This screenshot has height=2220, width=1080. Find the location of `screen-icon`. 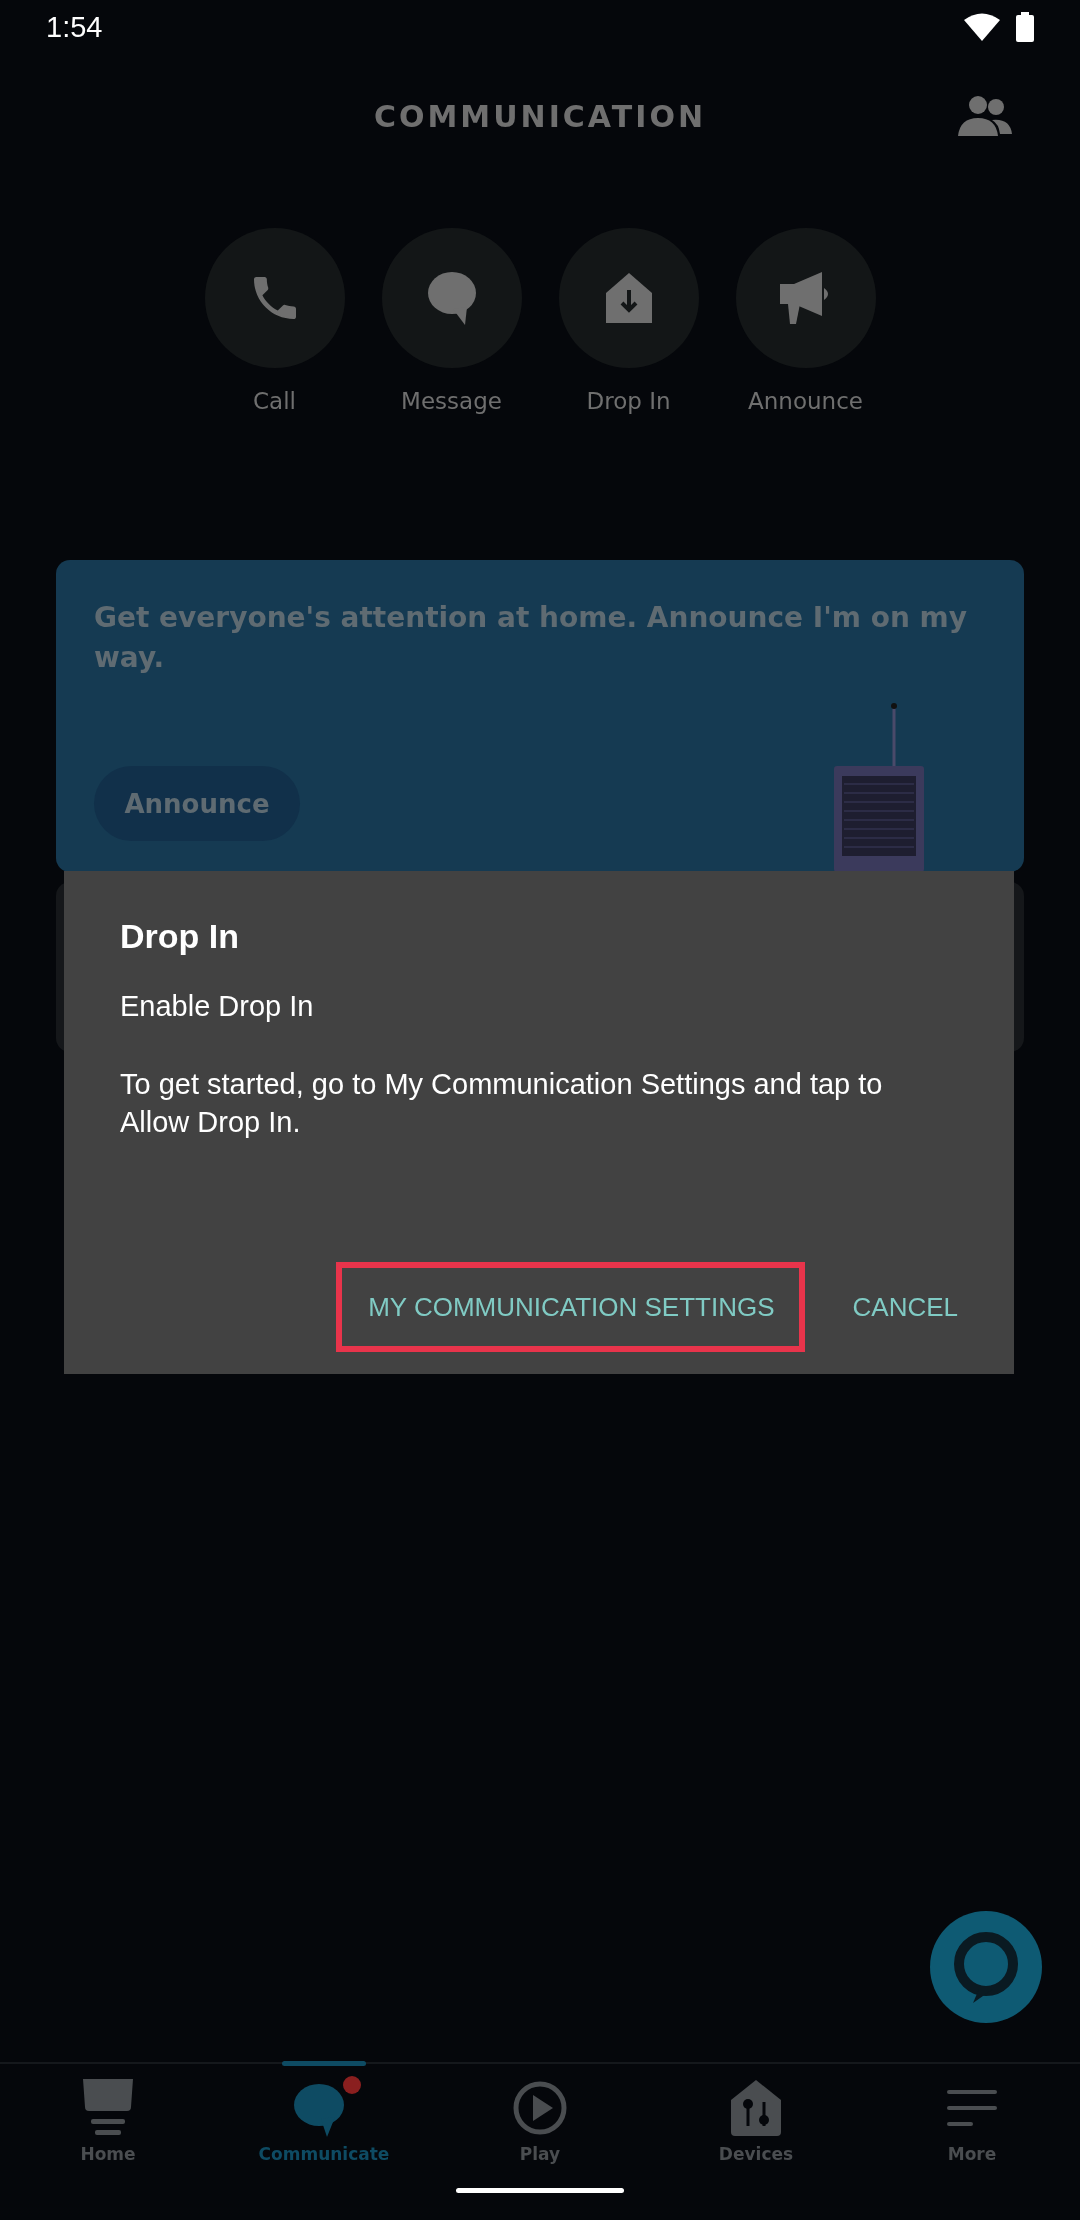

screen-icon is located at coordinates (108, 2108).